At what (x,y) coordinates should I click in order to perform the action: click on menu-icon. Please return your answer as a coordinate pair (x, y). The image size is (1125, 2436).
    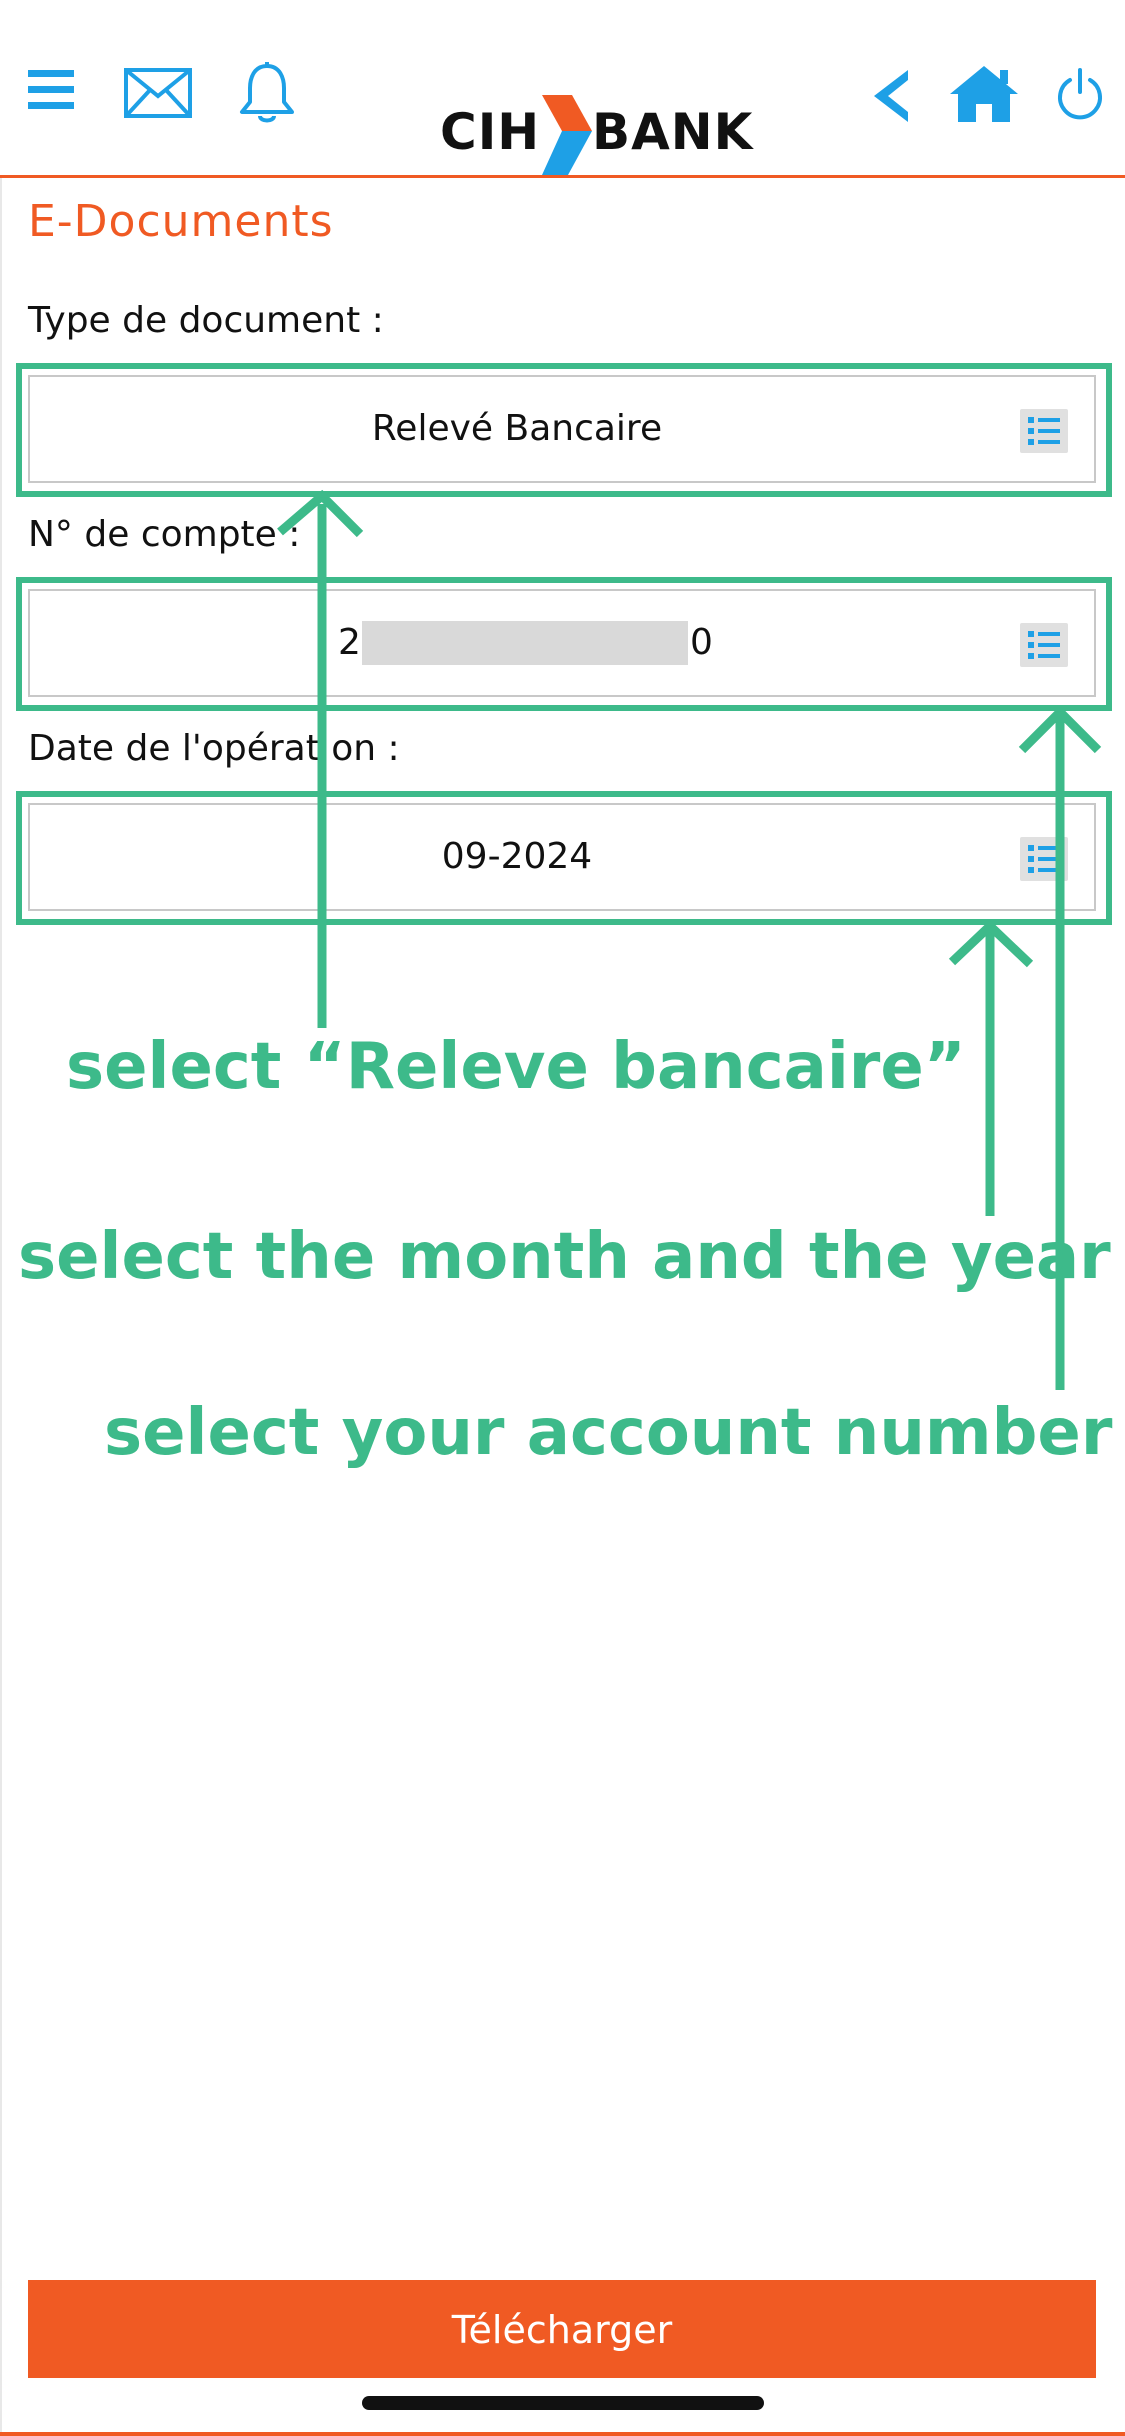
    Looking at the image, I should click on (51, 90).